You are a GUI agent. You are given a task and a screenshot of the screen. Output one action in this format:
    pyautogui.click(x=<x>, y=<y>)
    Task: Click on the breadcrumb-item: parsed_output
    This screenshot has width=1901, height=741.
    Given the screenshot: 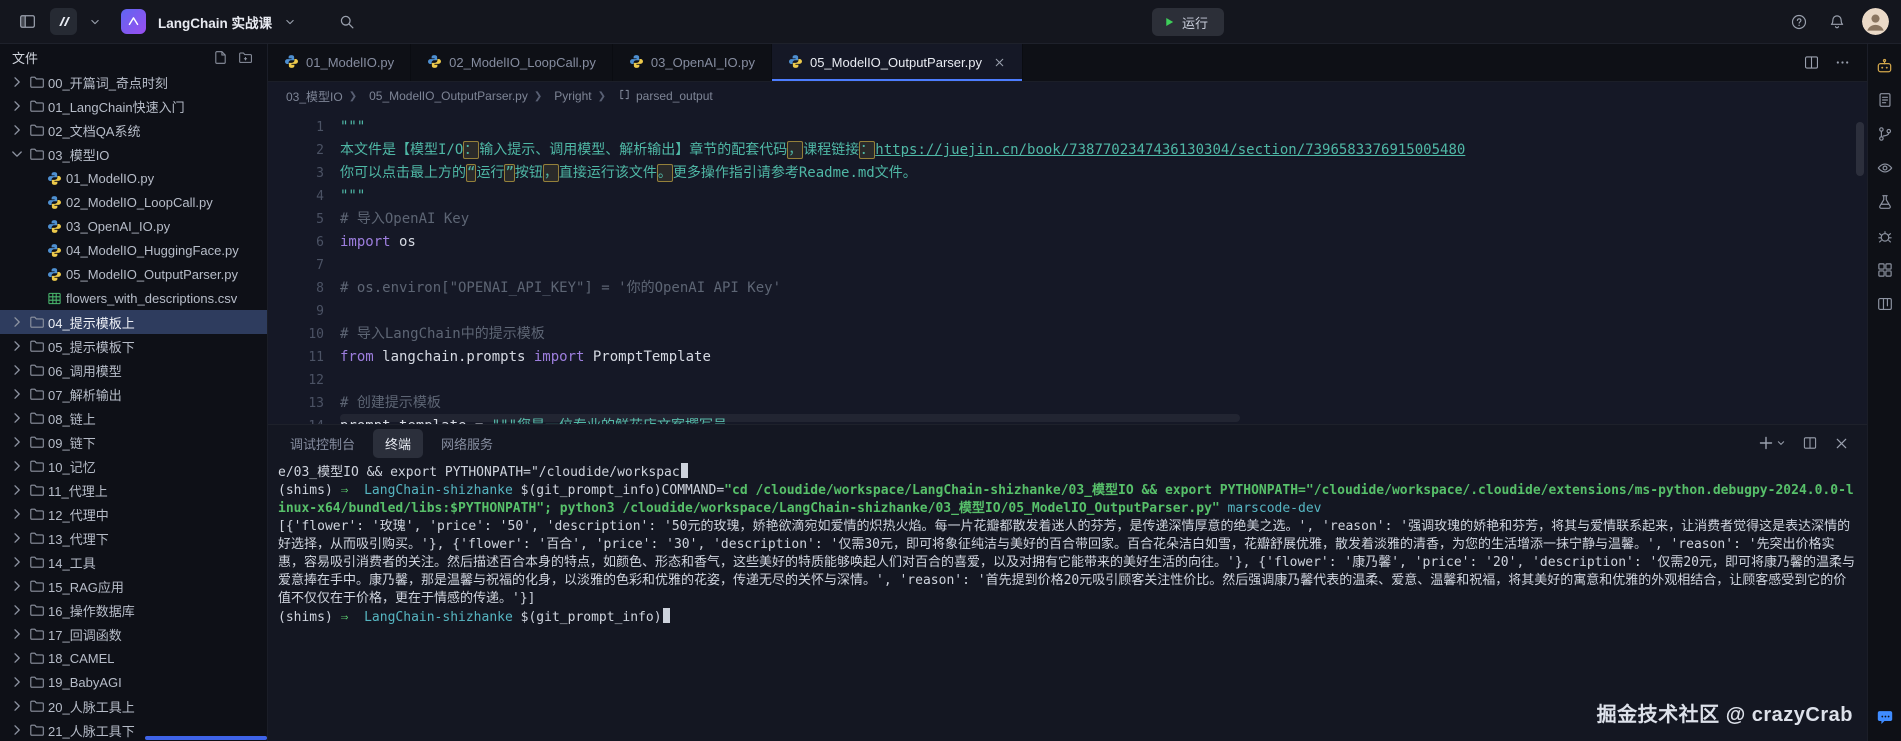 What is the action you would take?
    pyautogui.click(x=655, y=96)
    